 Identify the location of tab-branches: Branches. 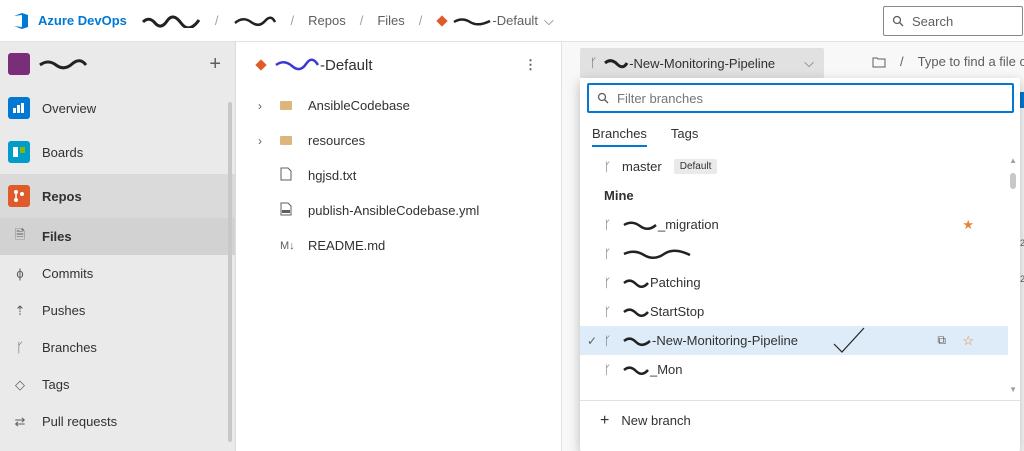
(619, 136).